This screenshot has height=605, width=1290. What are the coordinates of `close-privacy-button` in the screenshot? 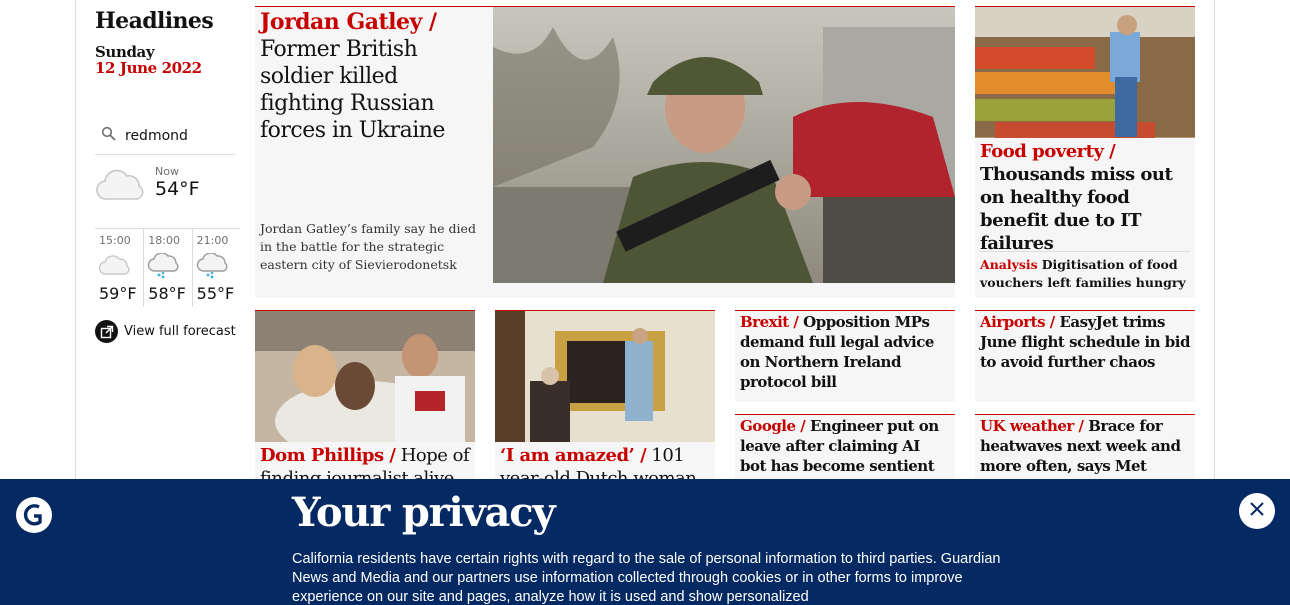 It's located at (1257, 511).